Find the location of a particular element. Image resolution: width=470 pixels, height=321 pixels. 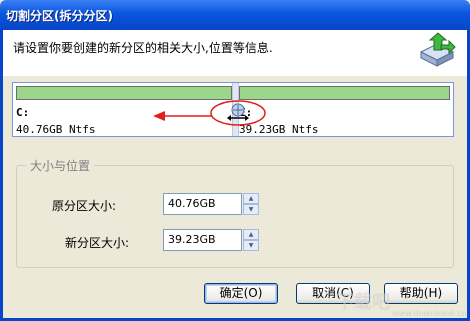

size-position-group-title: 大小与位置 is located at coordinates (60, 165).